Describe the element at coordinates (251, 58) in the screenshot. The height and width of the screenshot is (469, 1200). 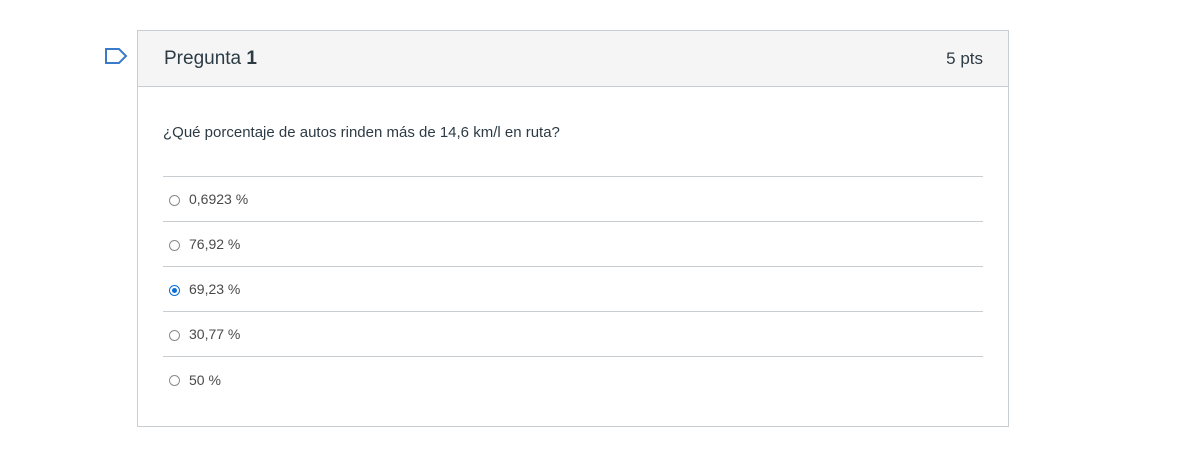
I see `question-number: 1` at that location.